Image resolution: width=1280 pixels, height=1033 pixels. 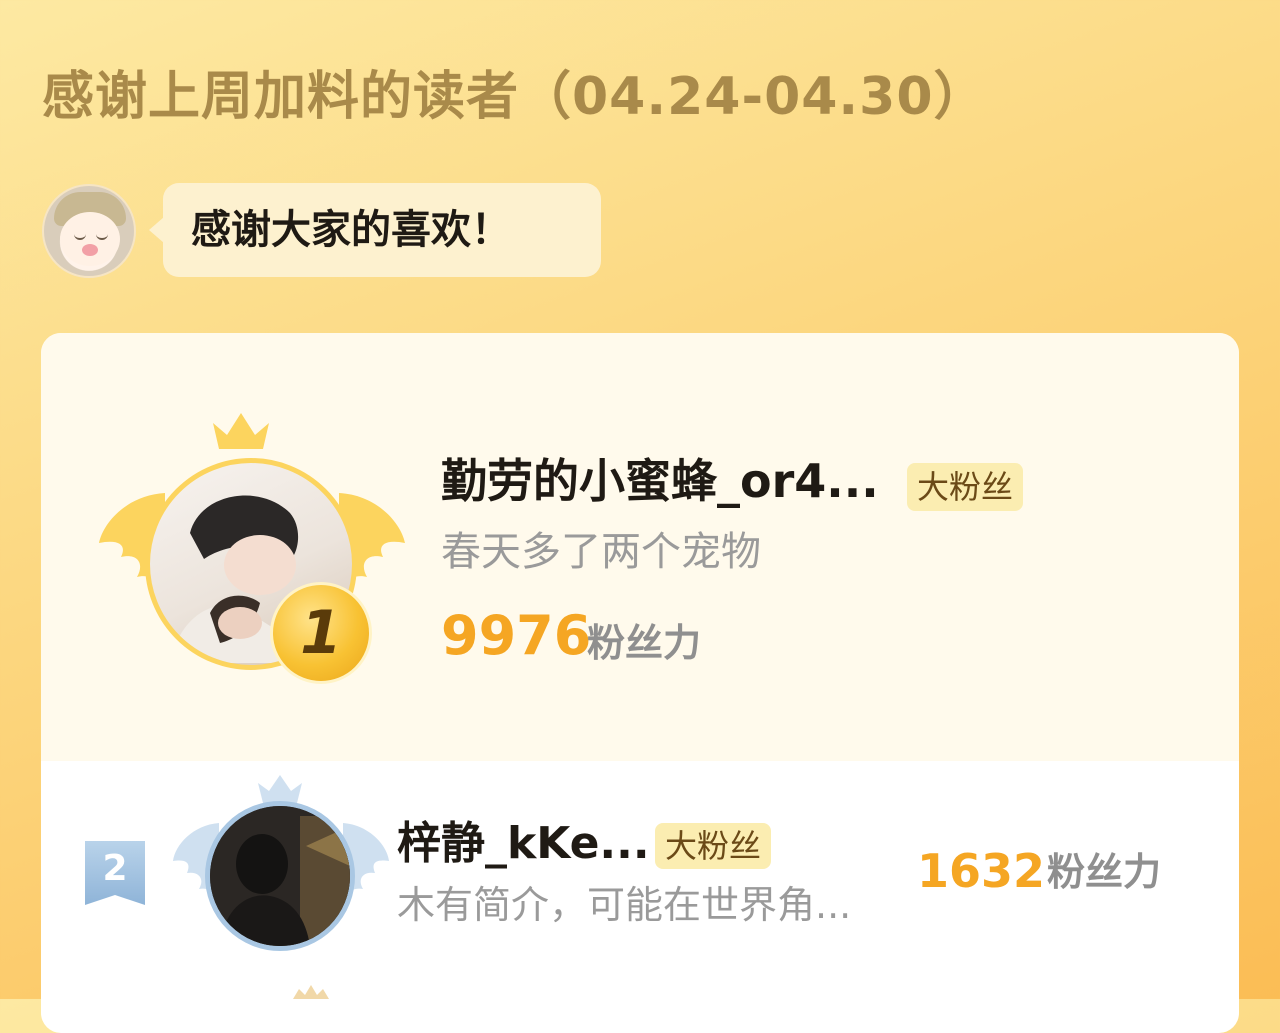 I want to click on user-bio: 春天多了两个宠物, so click(x=601, y=552).